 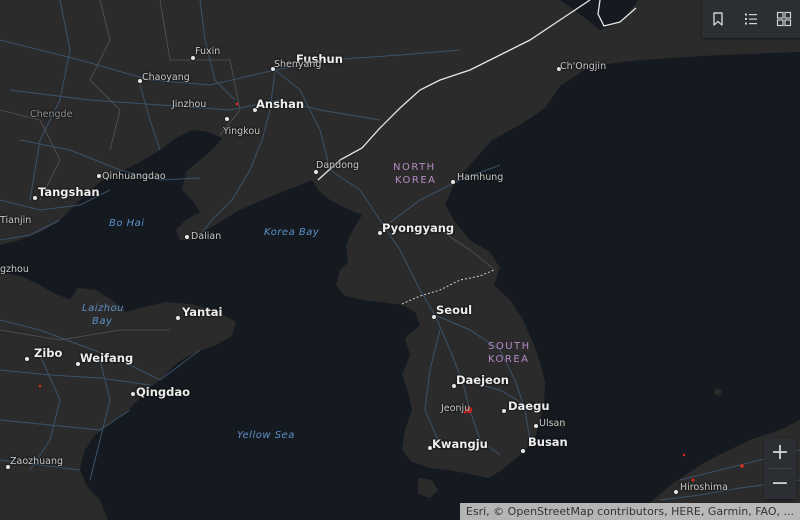 What do you see at coordinates (206, 236) in the screenshot?
I see `city-label-dalian: Dalian` at bounding box center [206, 236].